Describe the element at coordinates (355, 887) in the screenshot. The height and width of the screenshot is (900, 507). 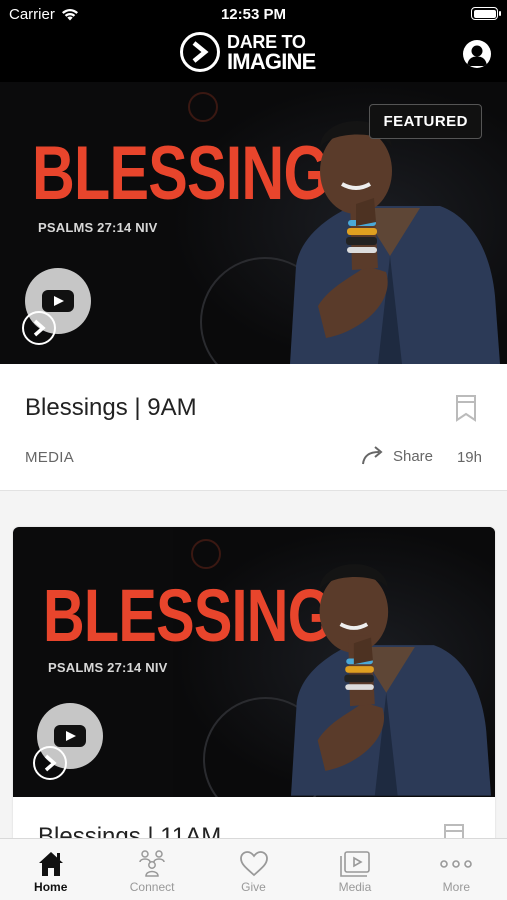
I see `tab-label: Media` at that location.